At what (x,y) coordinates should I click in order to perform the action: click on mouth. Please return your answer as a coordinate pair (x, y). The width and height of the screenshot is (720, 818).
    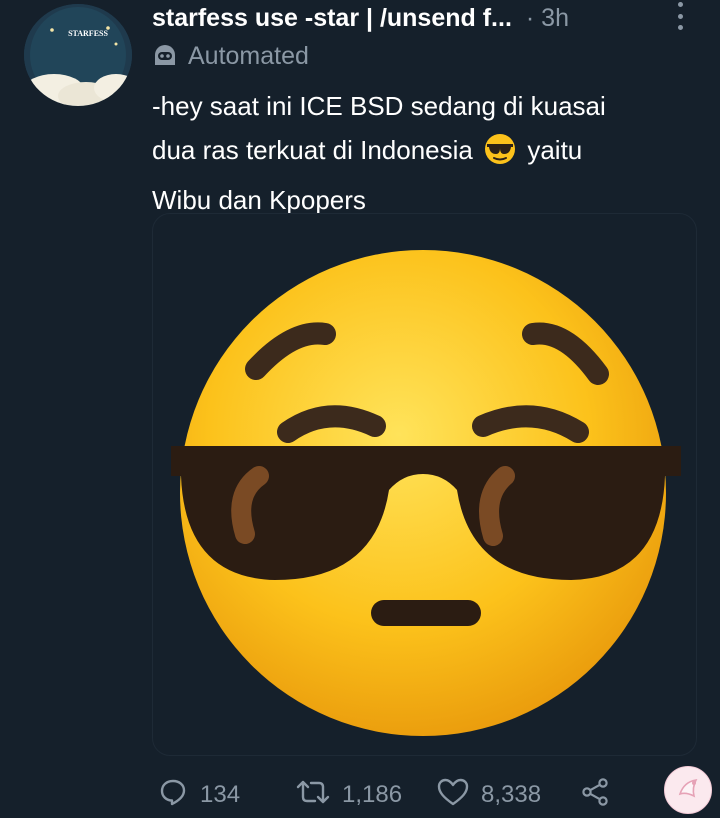
    Looking at the image, I should click on (426, 613).